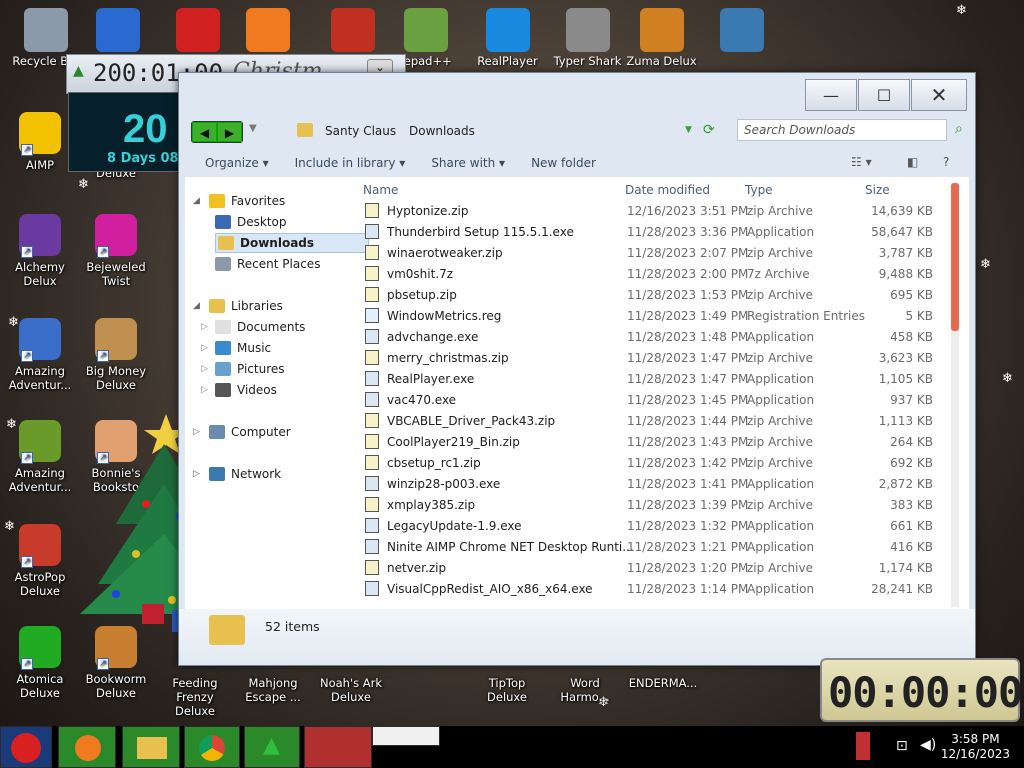 This screenshot has width=1024, height=768. What do you see at coordinates (959, 129) in the screenshot?
I see `search-icon: ⌕` at bounding box center [959, 129].